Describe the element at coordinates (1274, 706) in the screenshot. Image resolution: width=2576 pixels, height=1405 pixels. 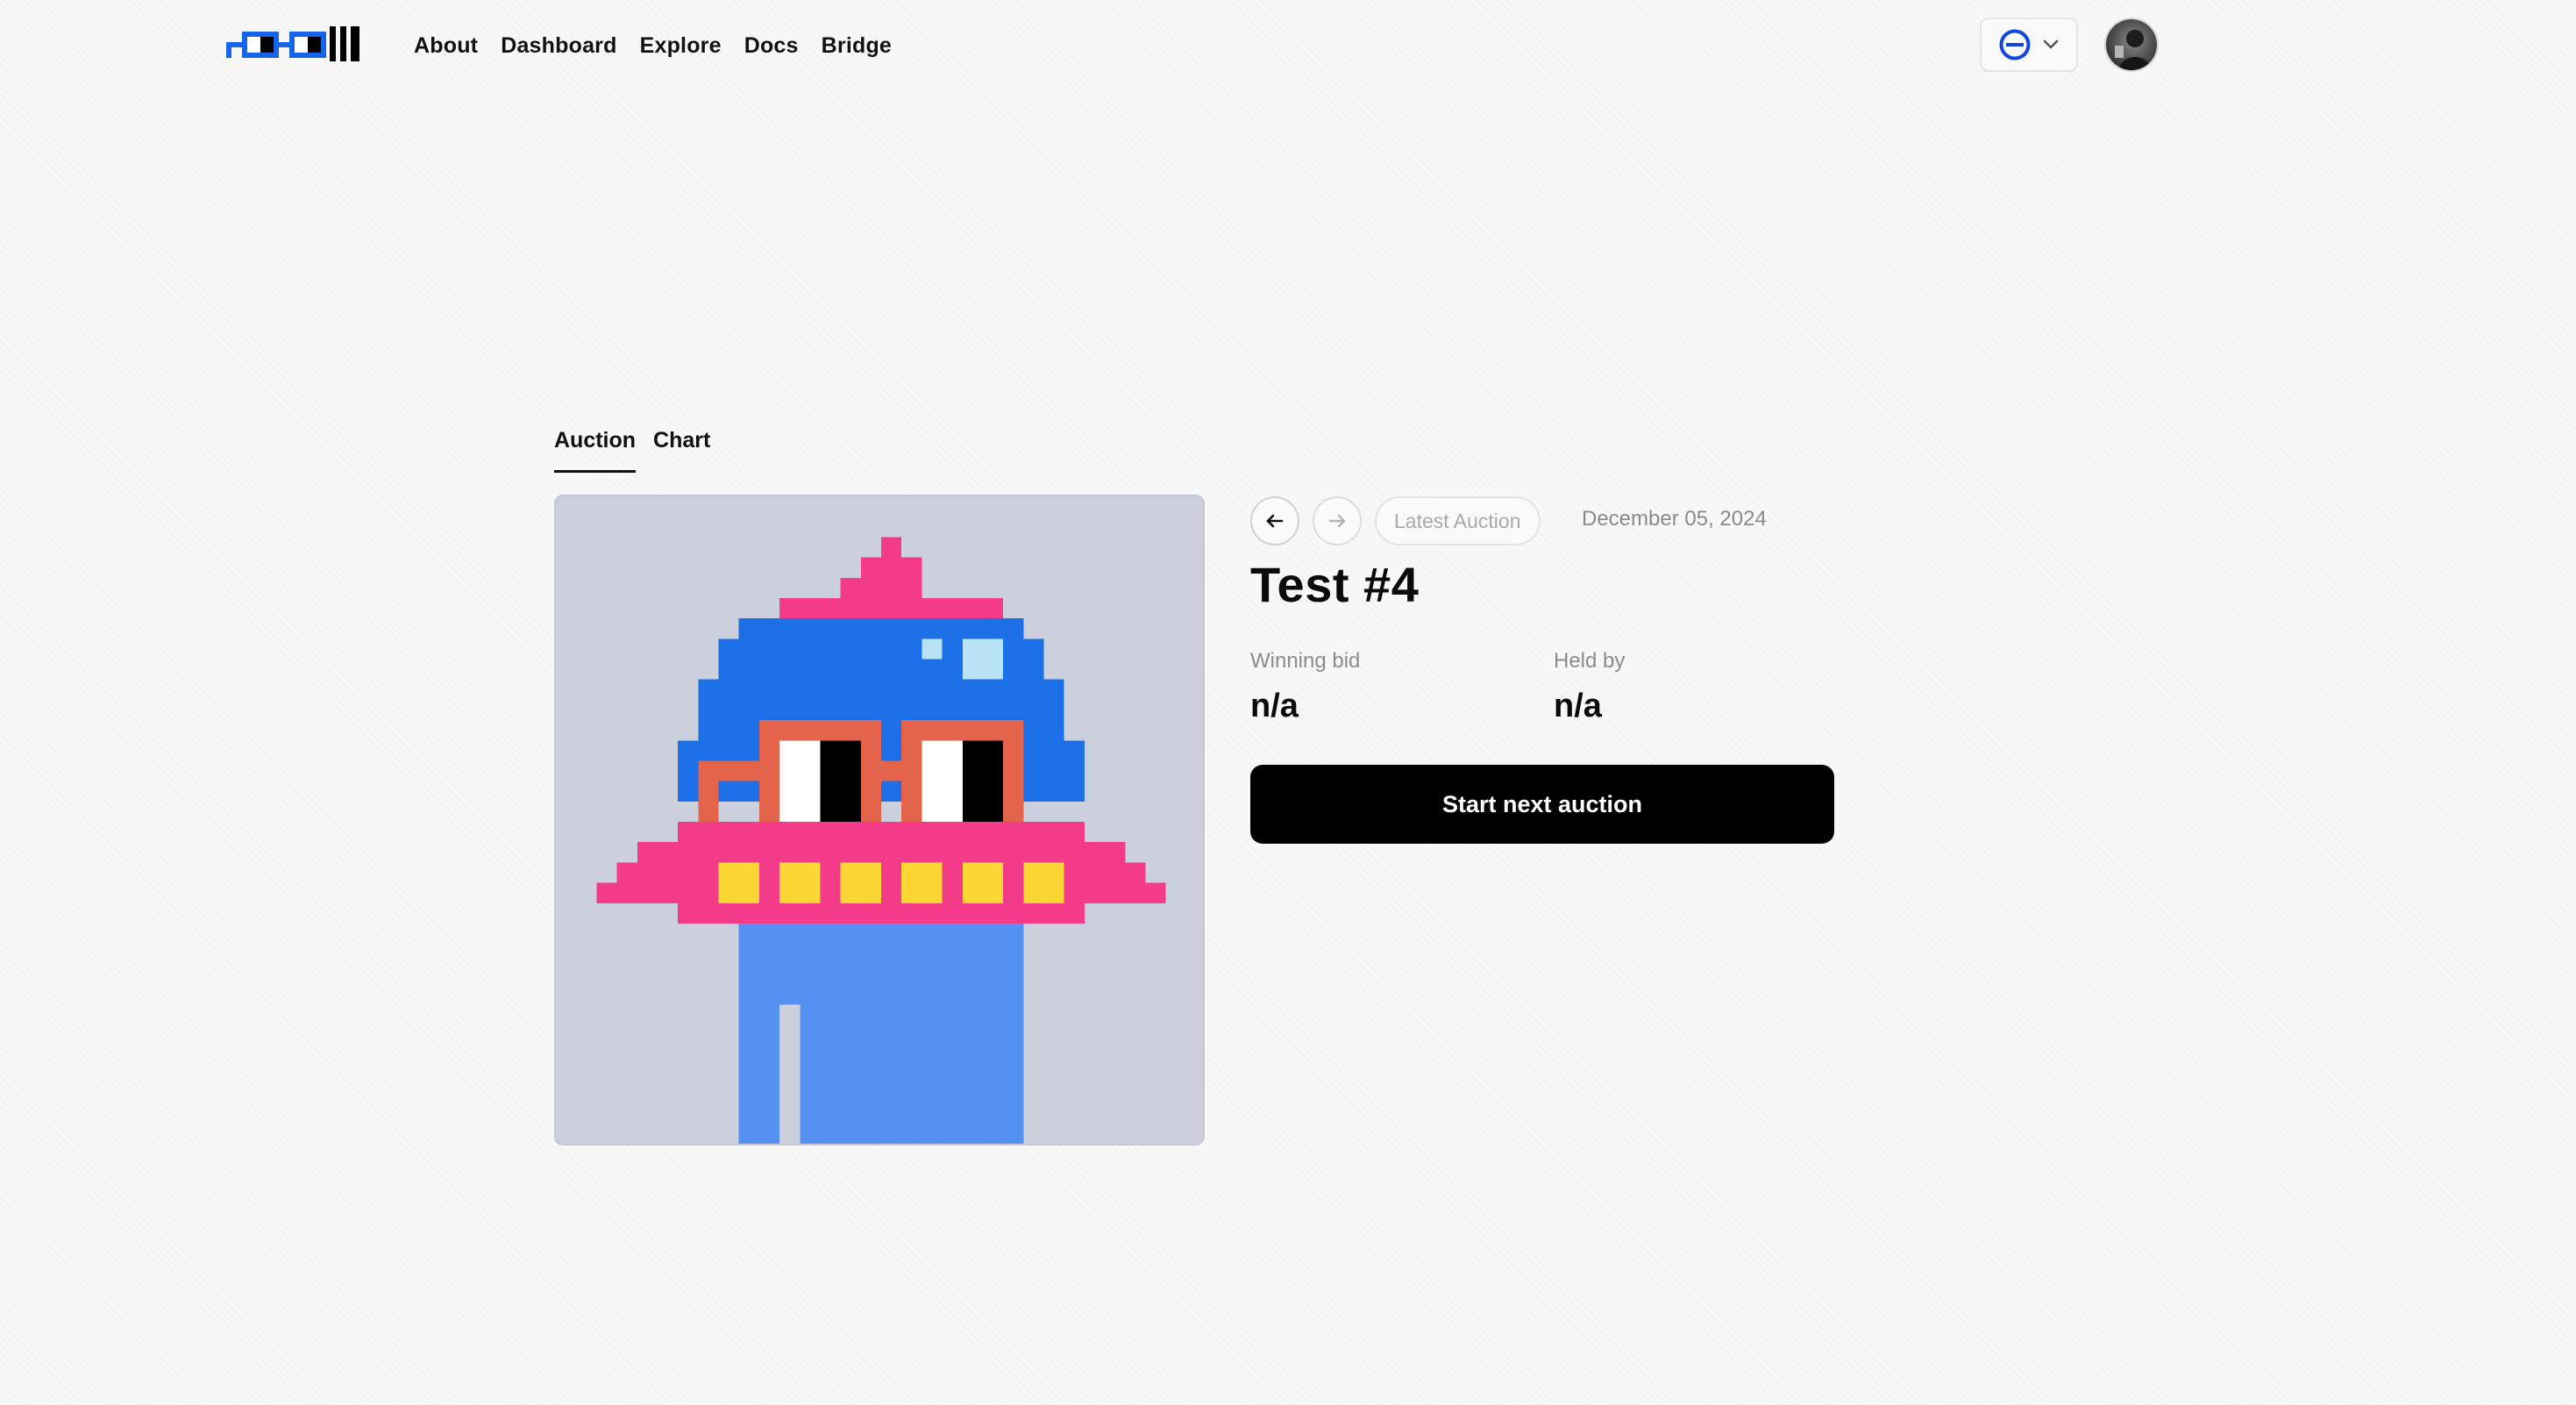
I see `winning-bid-value: n/a` at that location.